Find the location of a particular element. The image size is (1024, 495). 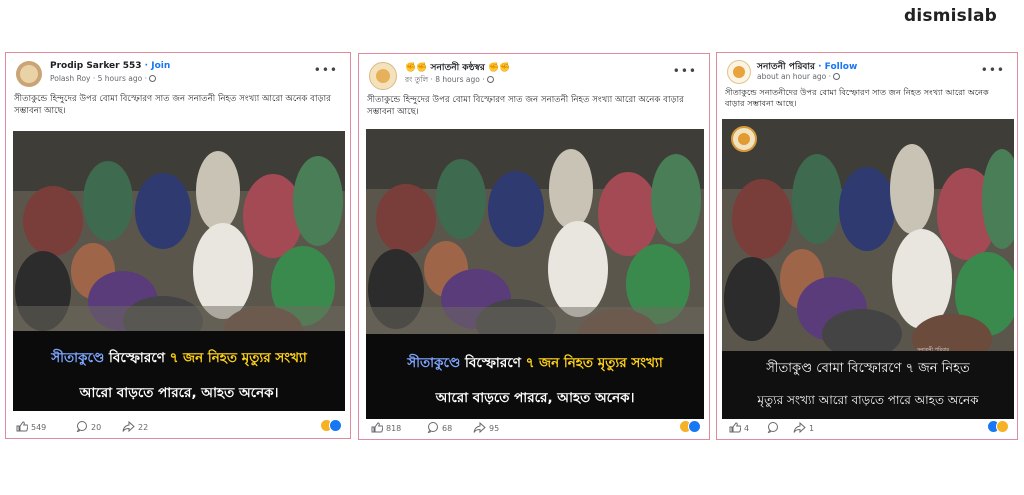

share-count: 22 is located at coordinates (135, 426).